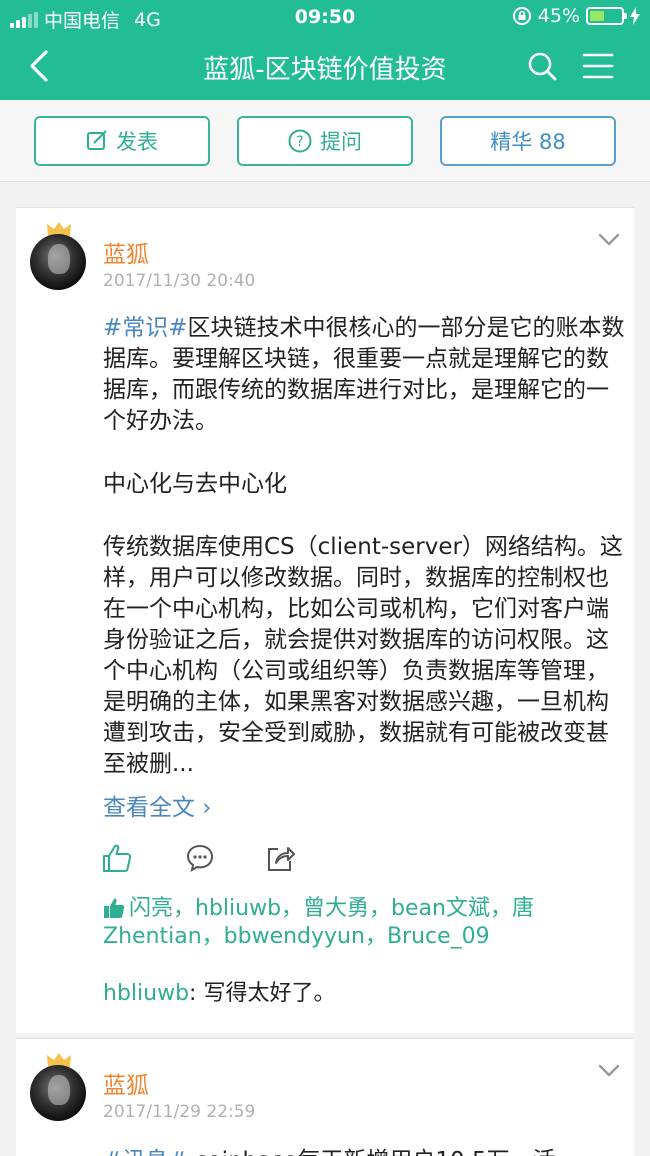  I want to click on comment-text: : 写得太好了。, so click(262, 993).